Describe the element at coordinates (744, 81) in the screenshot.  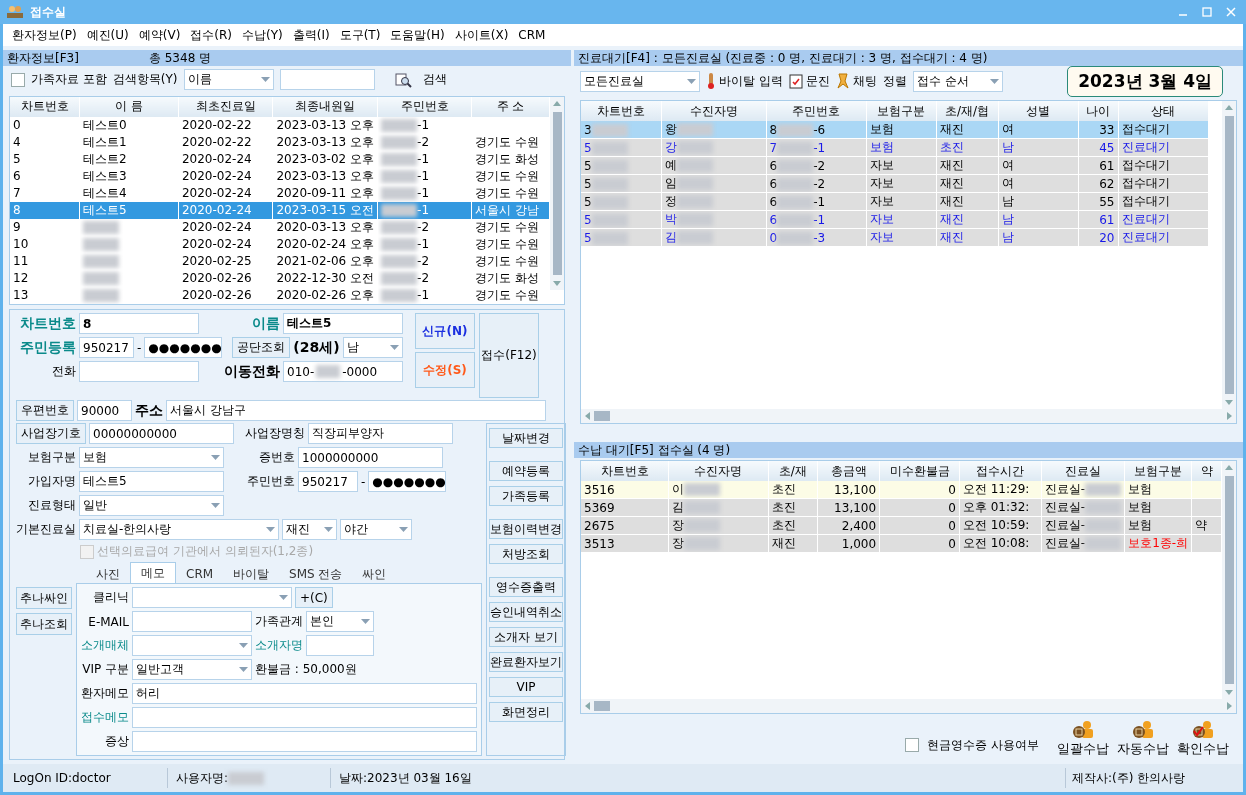
I see `vital-input-button: 바이탈 입력` at that location.